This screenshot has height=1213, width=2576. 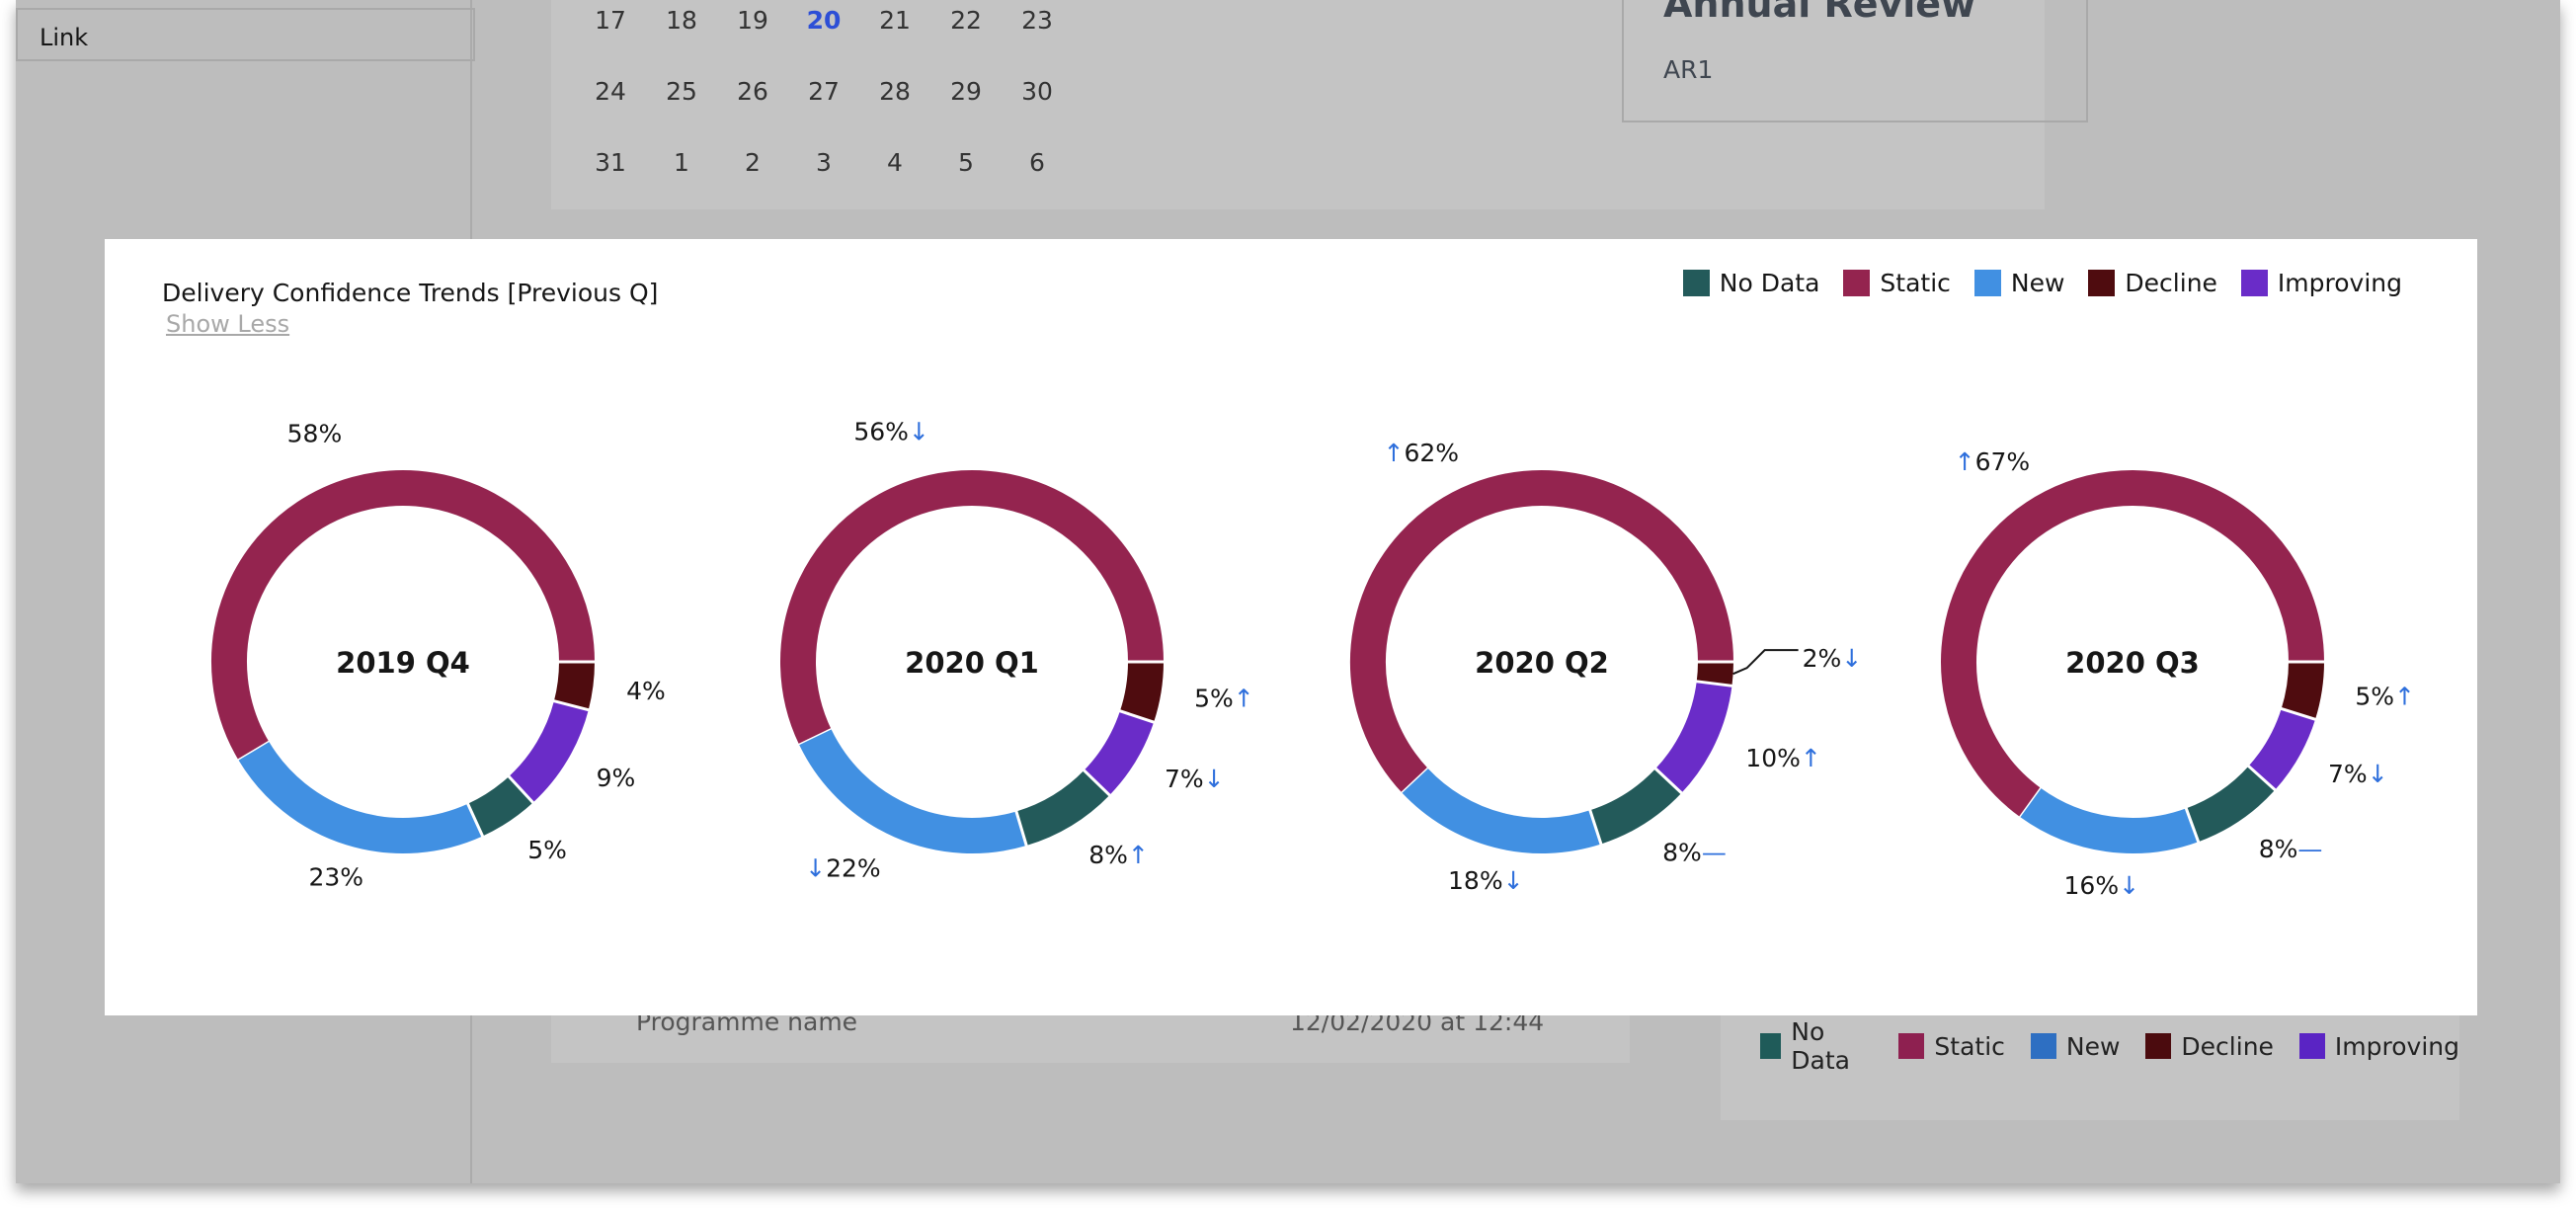 I want to click on calendar-day: 28, so click(x=895, y=92).